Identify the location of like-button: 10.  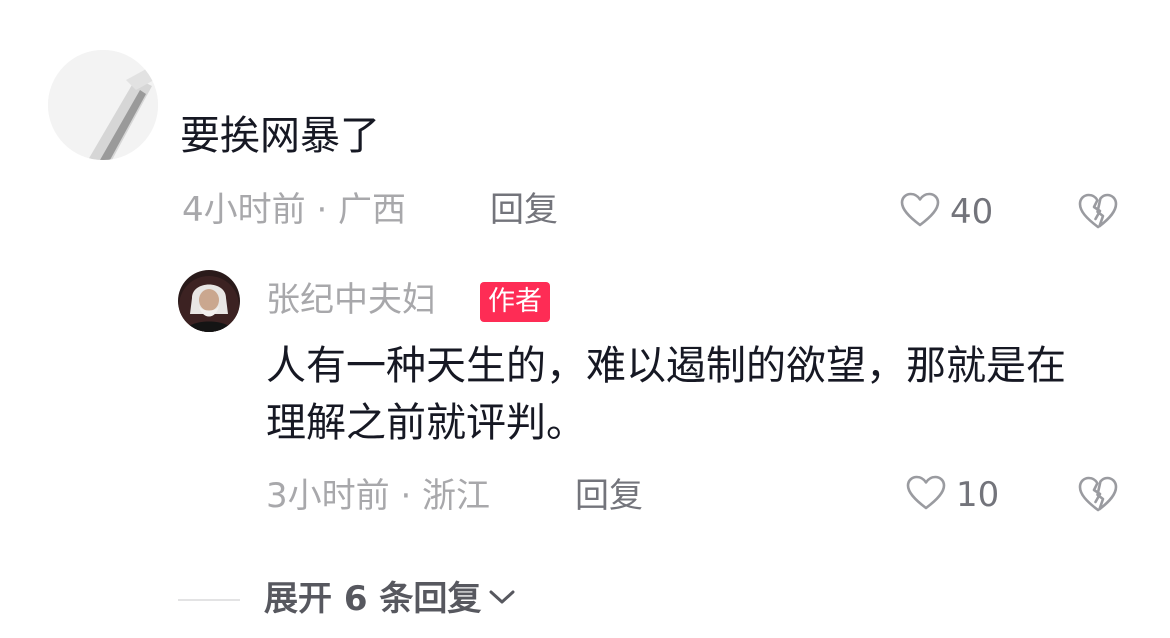
(952, 495).